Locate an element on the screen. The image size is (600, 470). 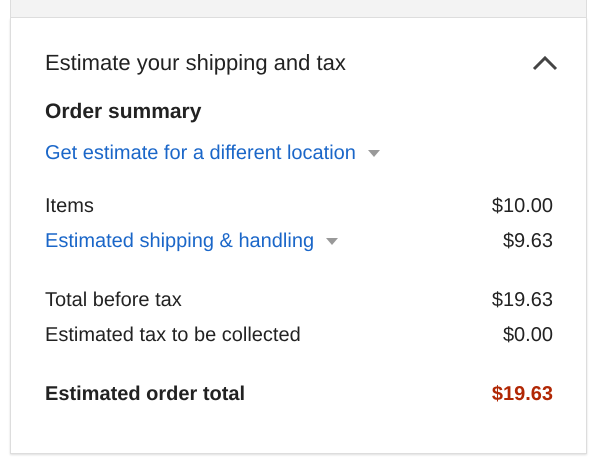
chevron-icon is located at coordinates (545, 63).